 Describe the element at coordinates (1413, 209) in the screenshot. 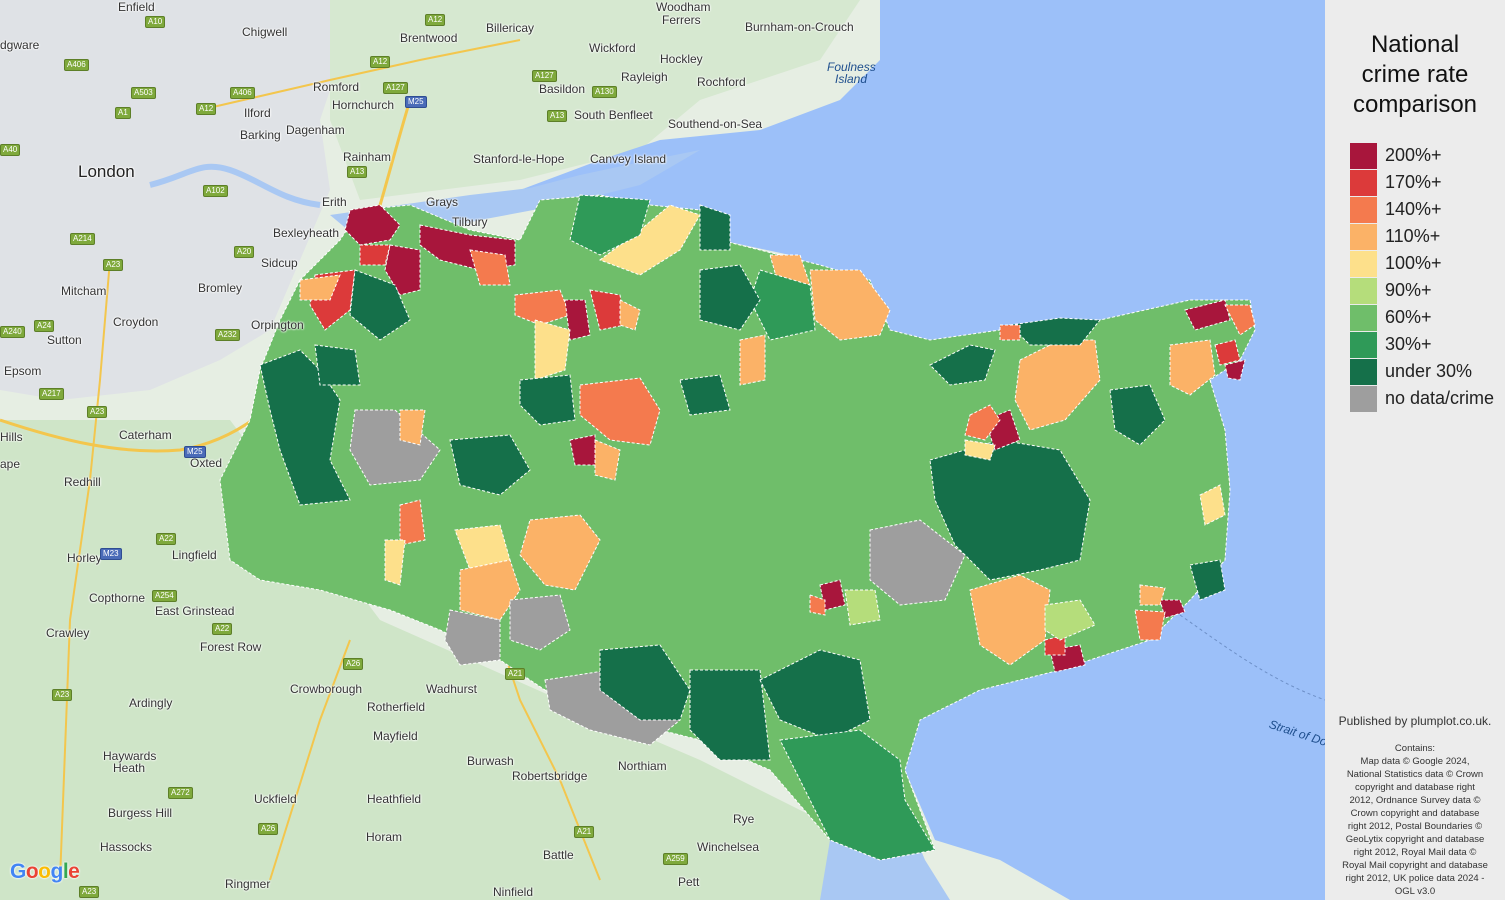

I see `legend-label: 140%+` at that location.